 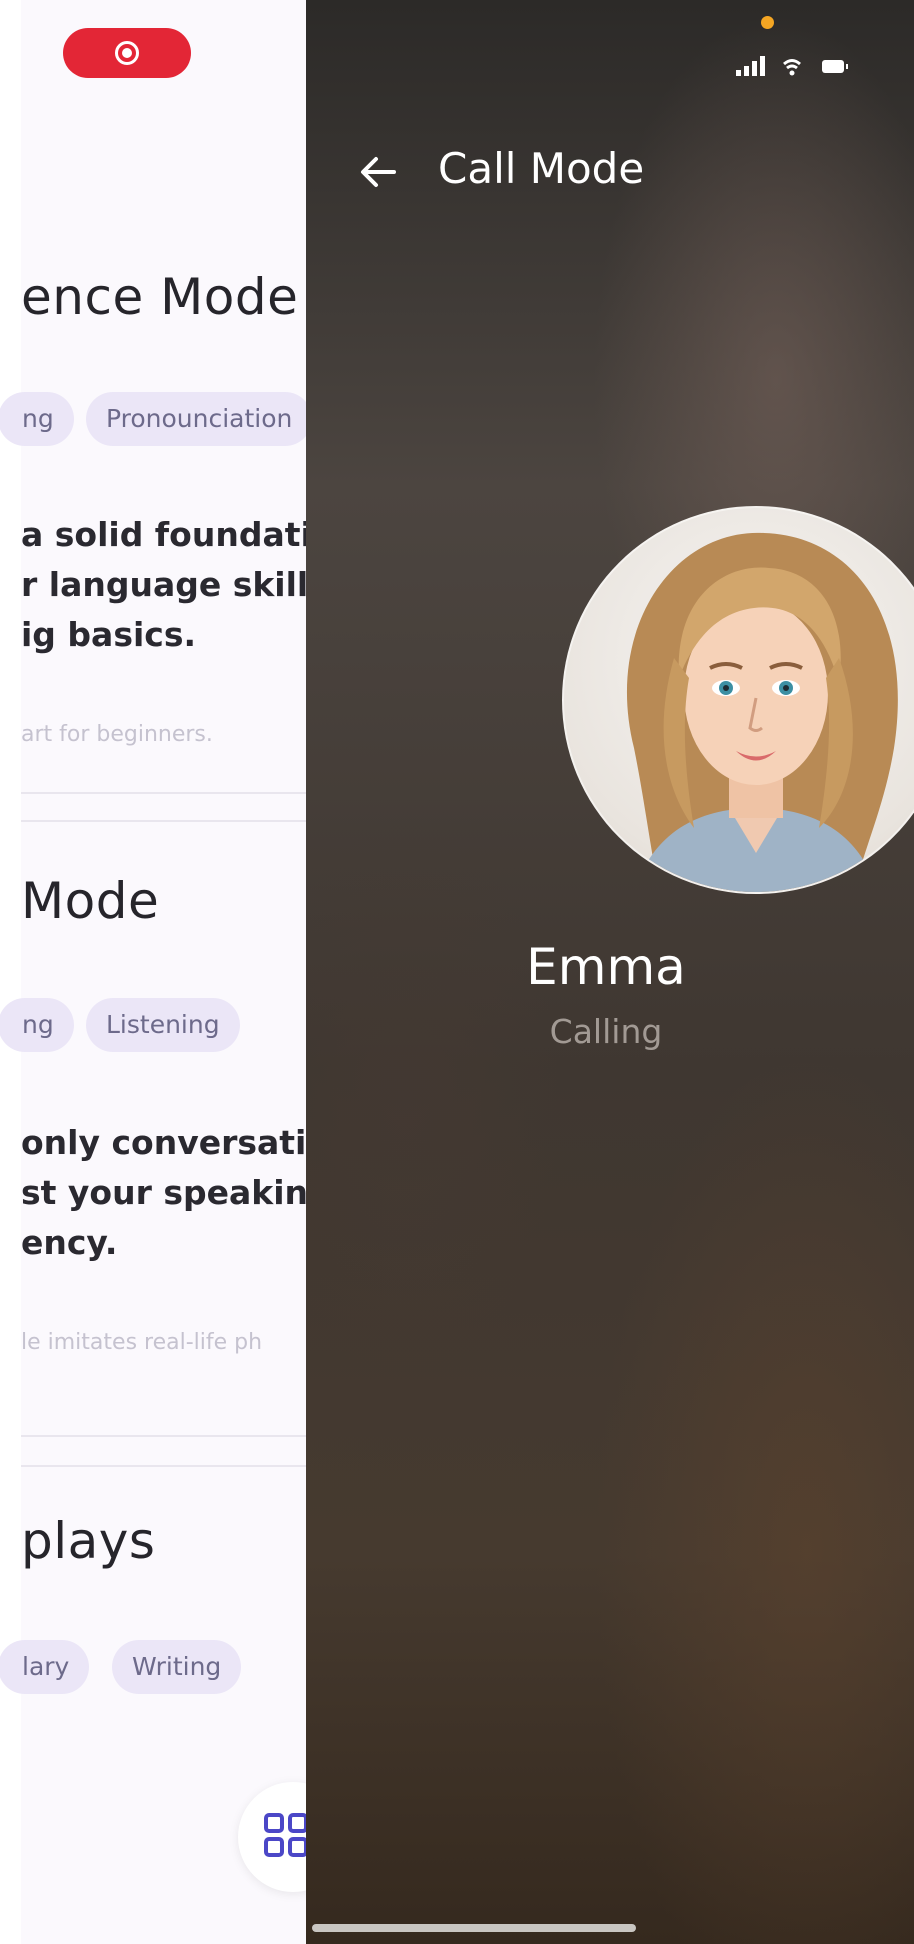 I want to click on mode-description: only conversatio, so click(x=163, y=1142).